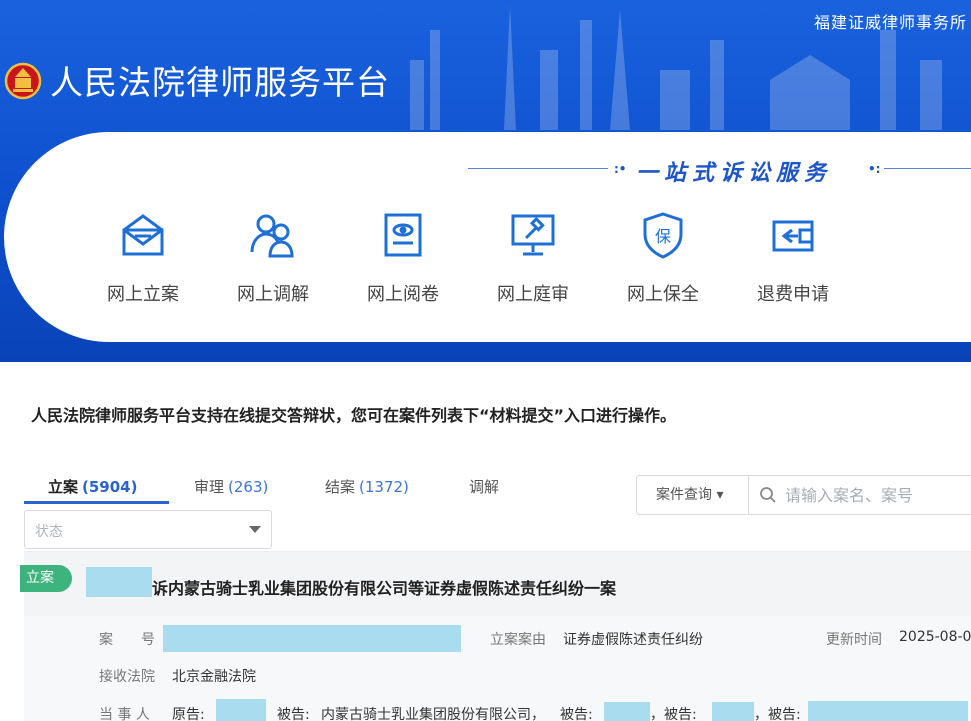  Describe the element at coordinates (620, 169) in the screenshot. I see `slogan-dots-left: :•` at that location.